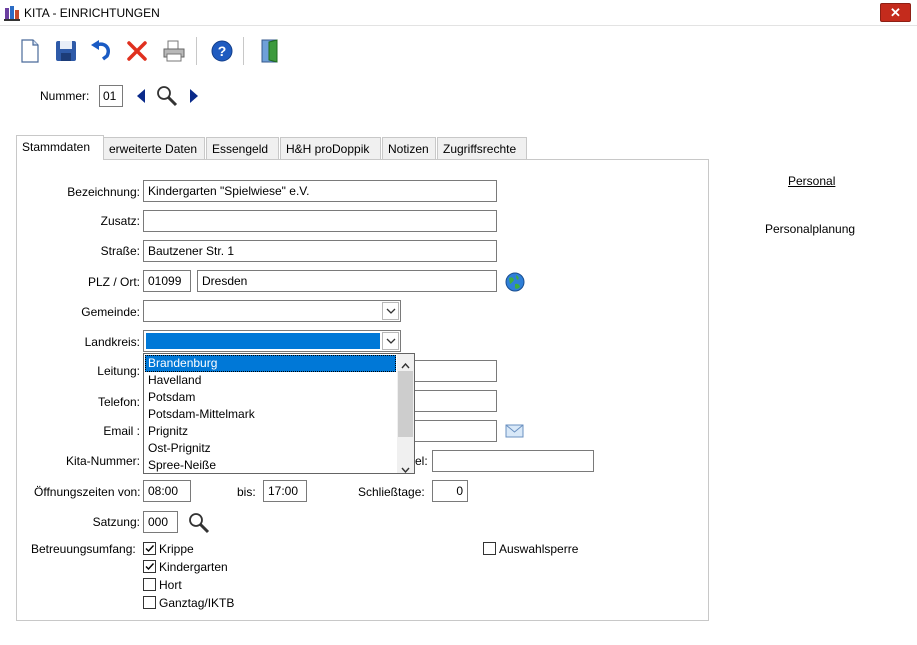 The width and height of the screenshot is (917, 645). I want to click on scroll-thumb, so click(405, 404).